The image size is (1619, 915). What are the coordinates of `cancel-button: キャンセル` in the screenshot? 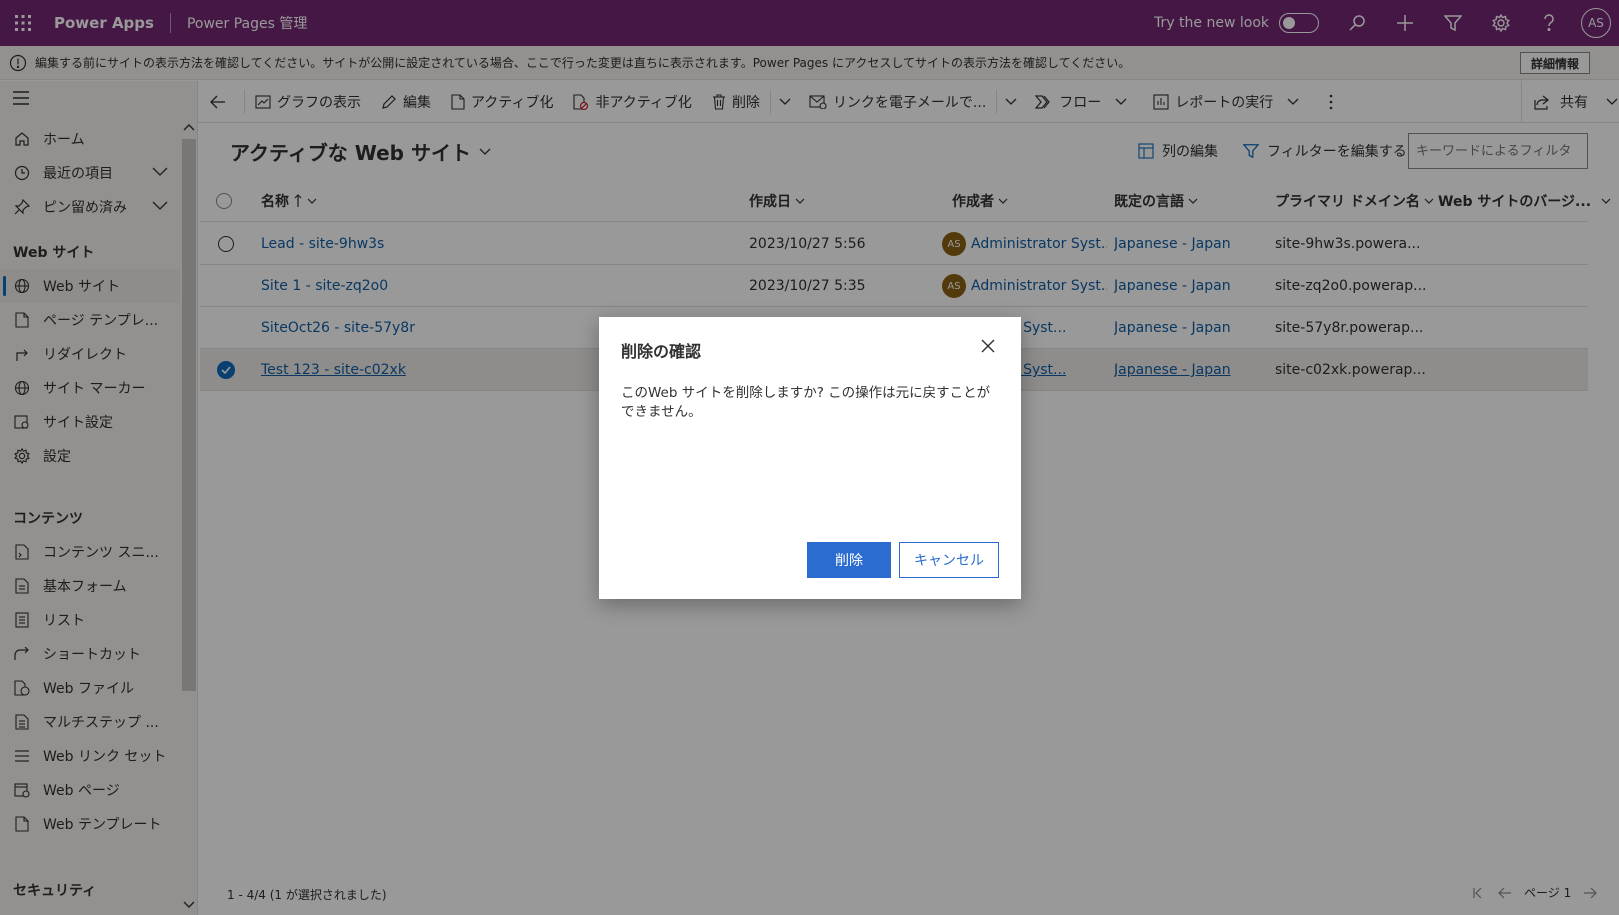 It's located at (949, 560).